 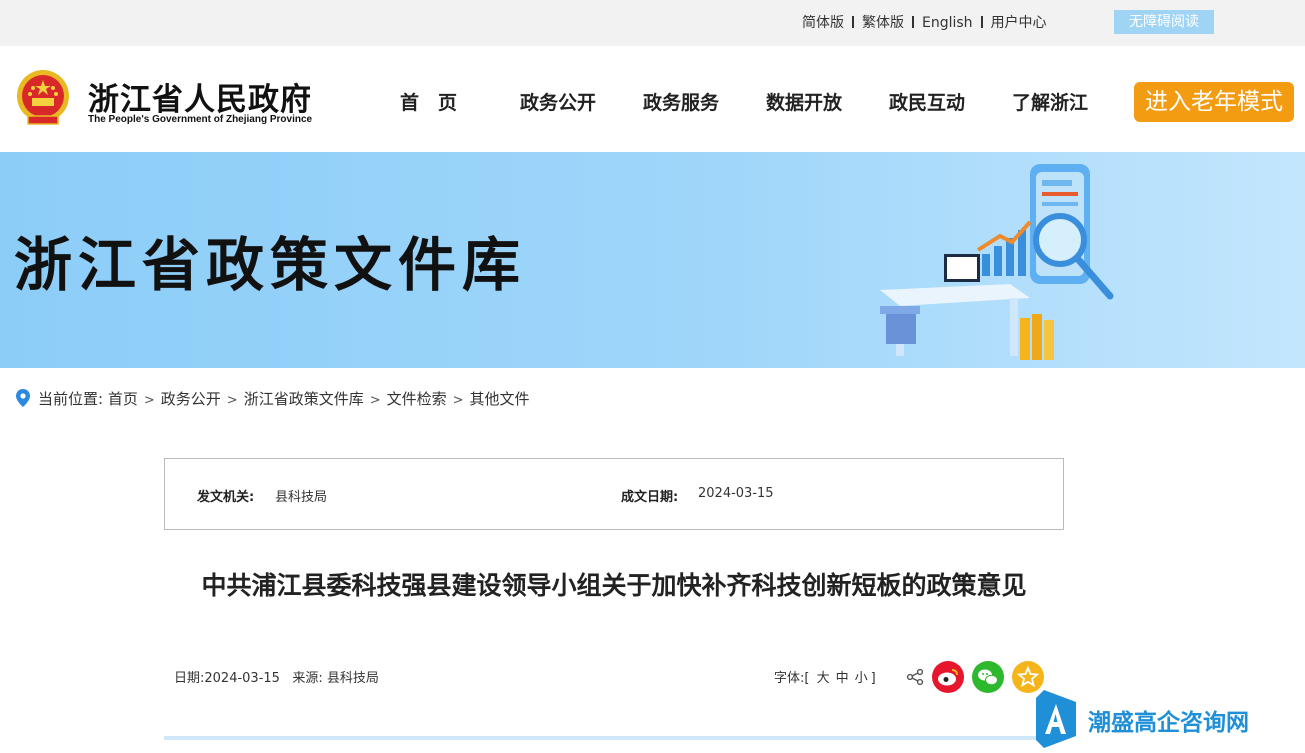 I want to click on breadcrumb-prefix: 当前位置:, so click(x=71, y=399).